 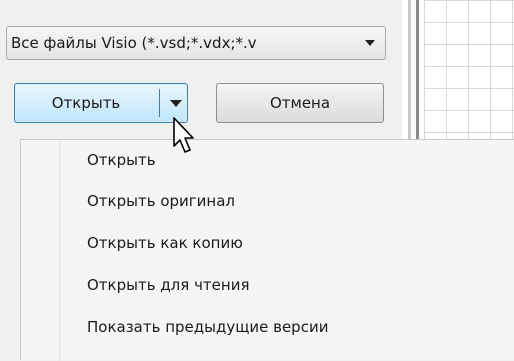 I want to click on drawing-preview-pane, so click(x=458, y=71).